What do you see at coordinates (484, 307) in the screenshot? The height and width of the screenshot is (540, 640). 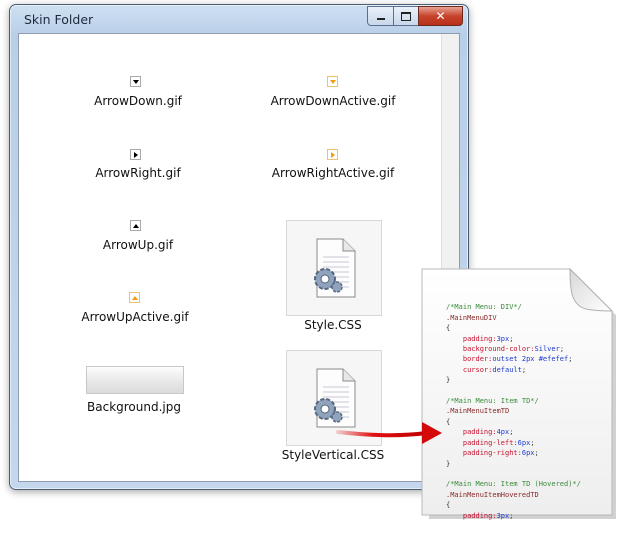 I see `code-line: /*Main Menu: DIV*/` at bounding box center [484, 307].